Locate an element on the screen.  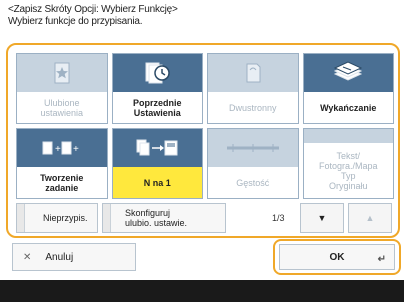
status-bar is located at coordinates (202, 291).